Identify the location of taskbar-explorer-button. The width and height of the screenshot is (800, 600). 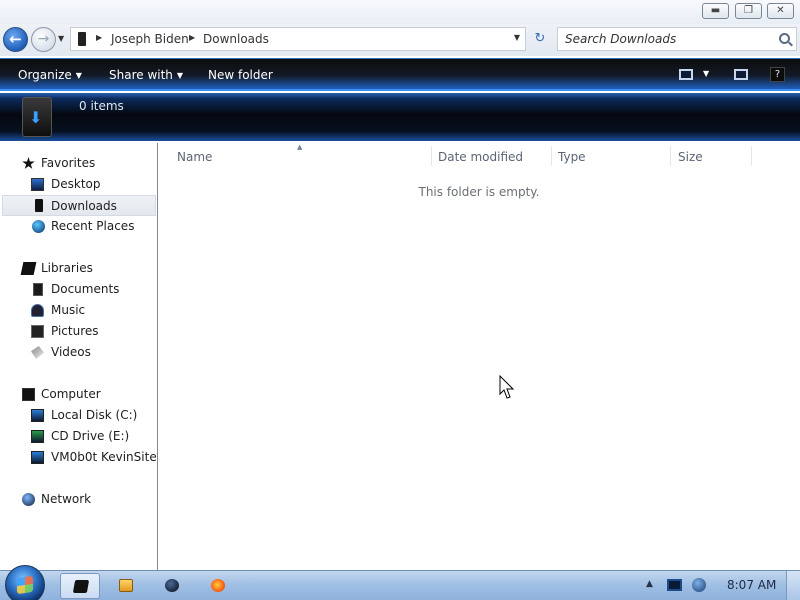
(80, 586).